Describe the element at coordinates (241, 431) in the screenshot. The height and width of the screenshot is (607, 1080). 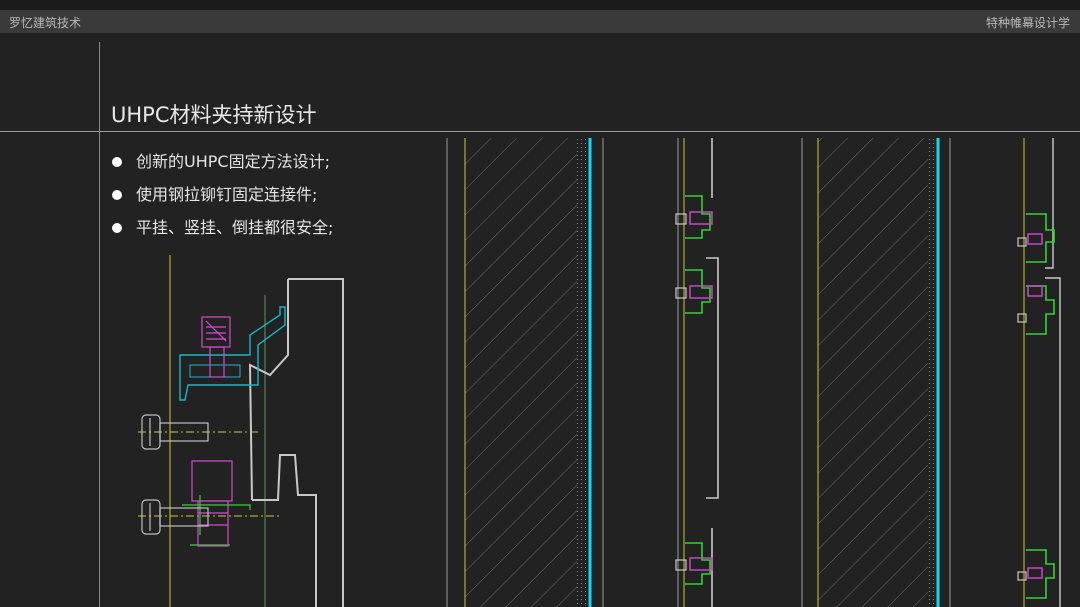
I see `detail-section-drawing` at that location.